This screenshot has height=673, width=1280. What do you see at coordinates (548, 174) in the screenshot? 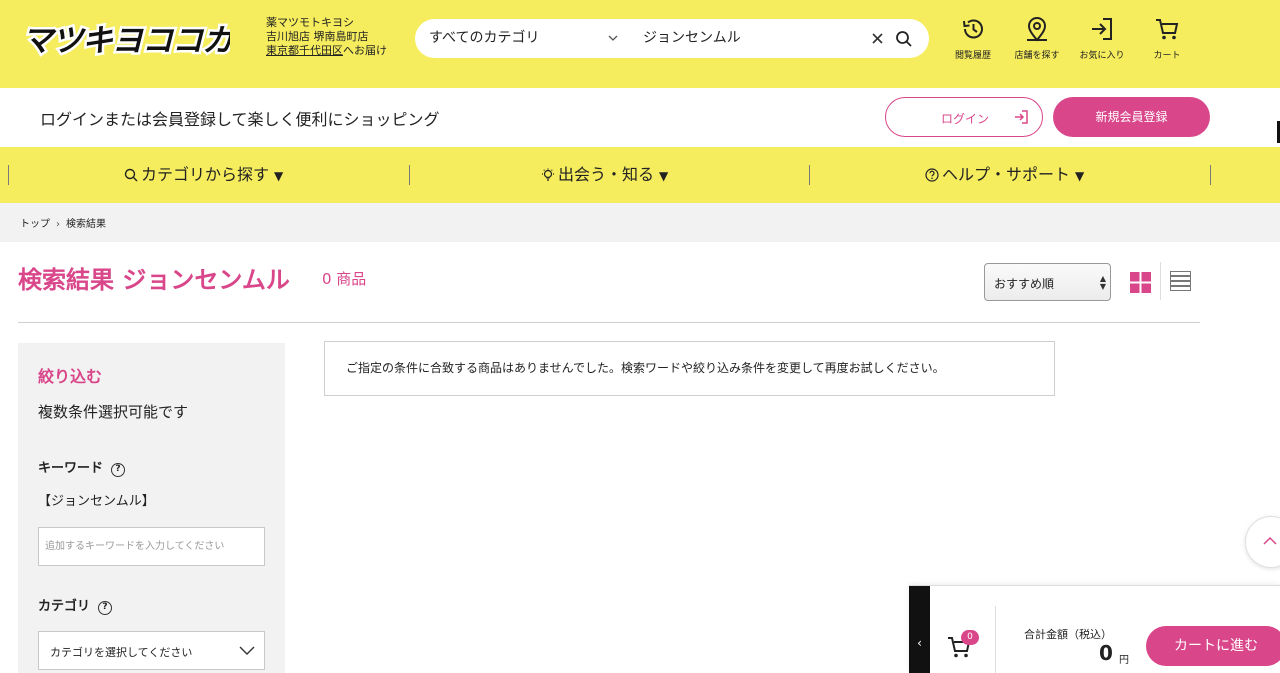
I see `bulb-icon` at bounding box center [548, 174].